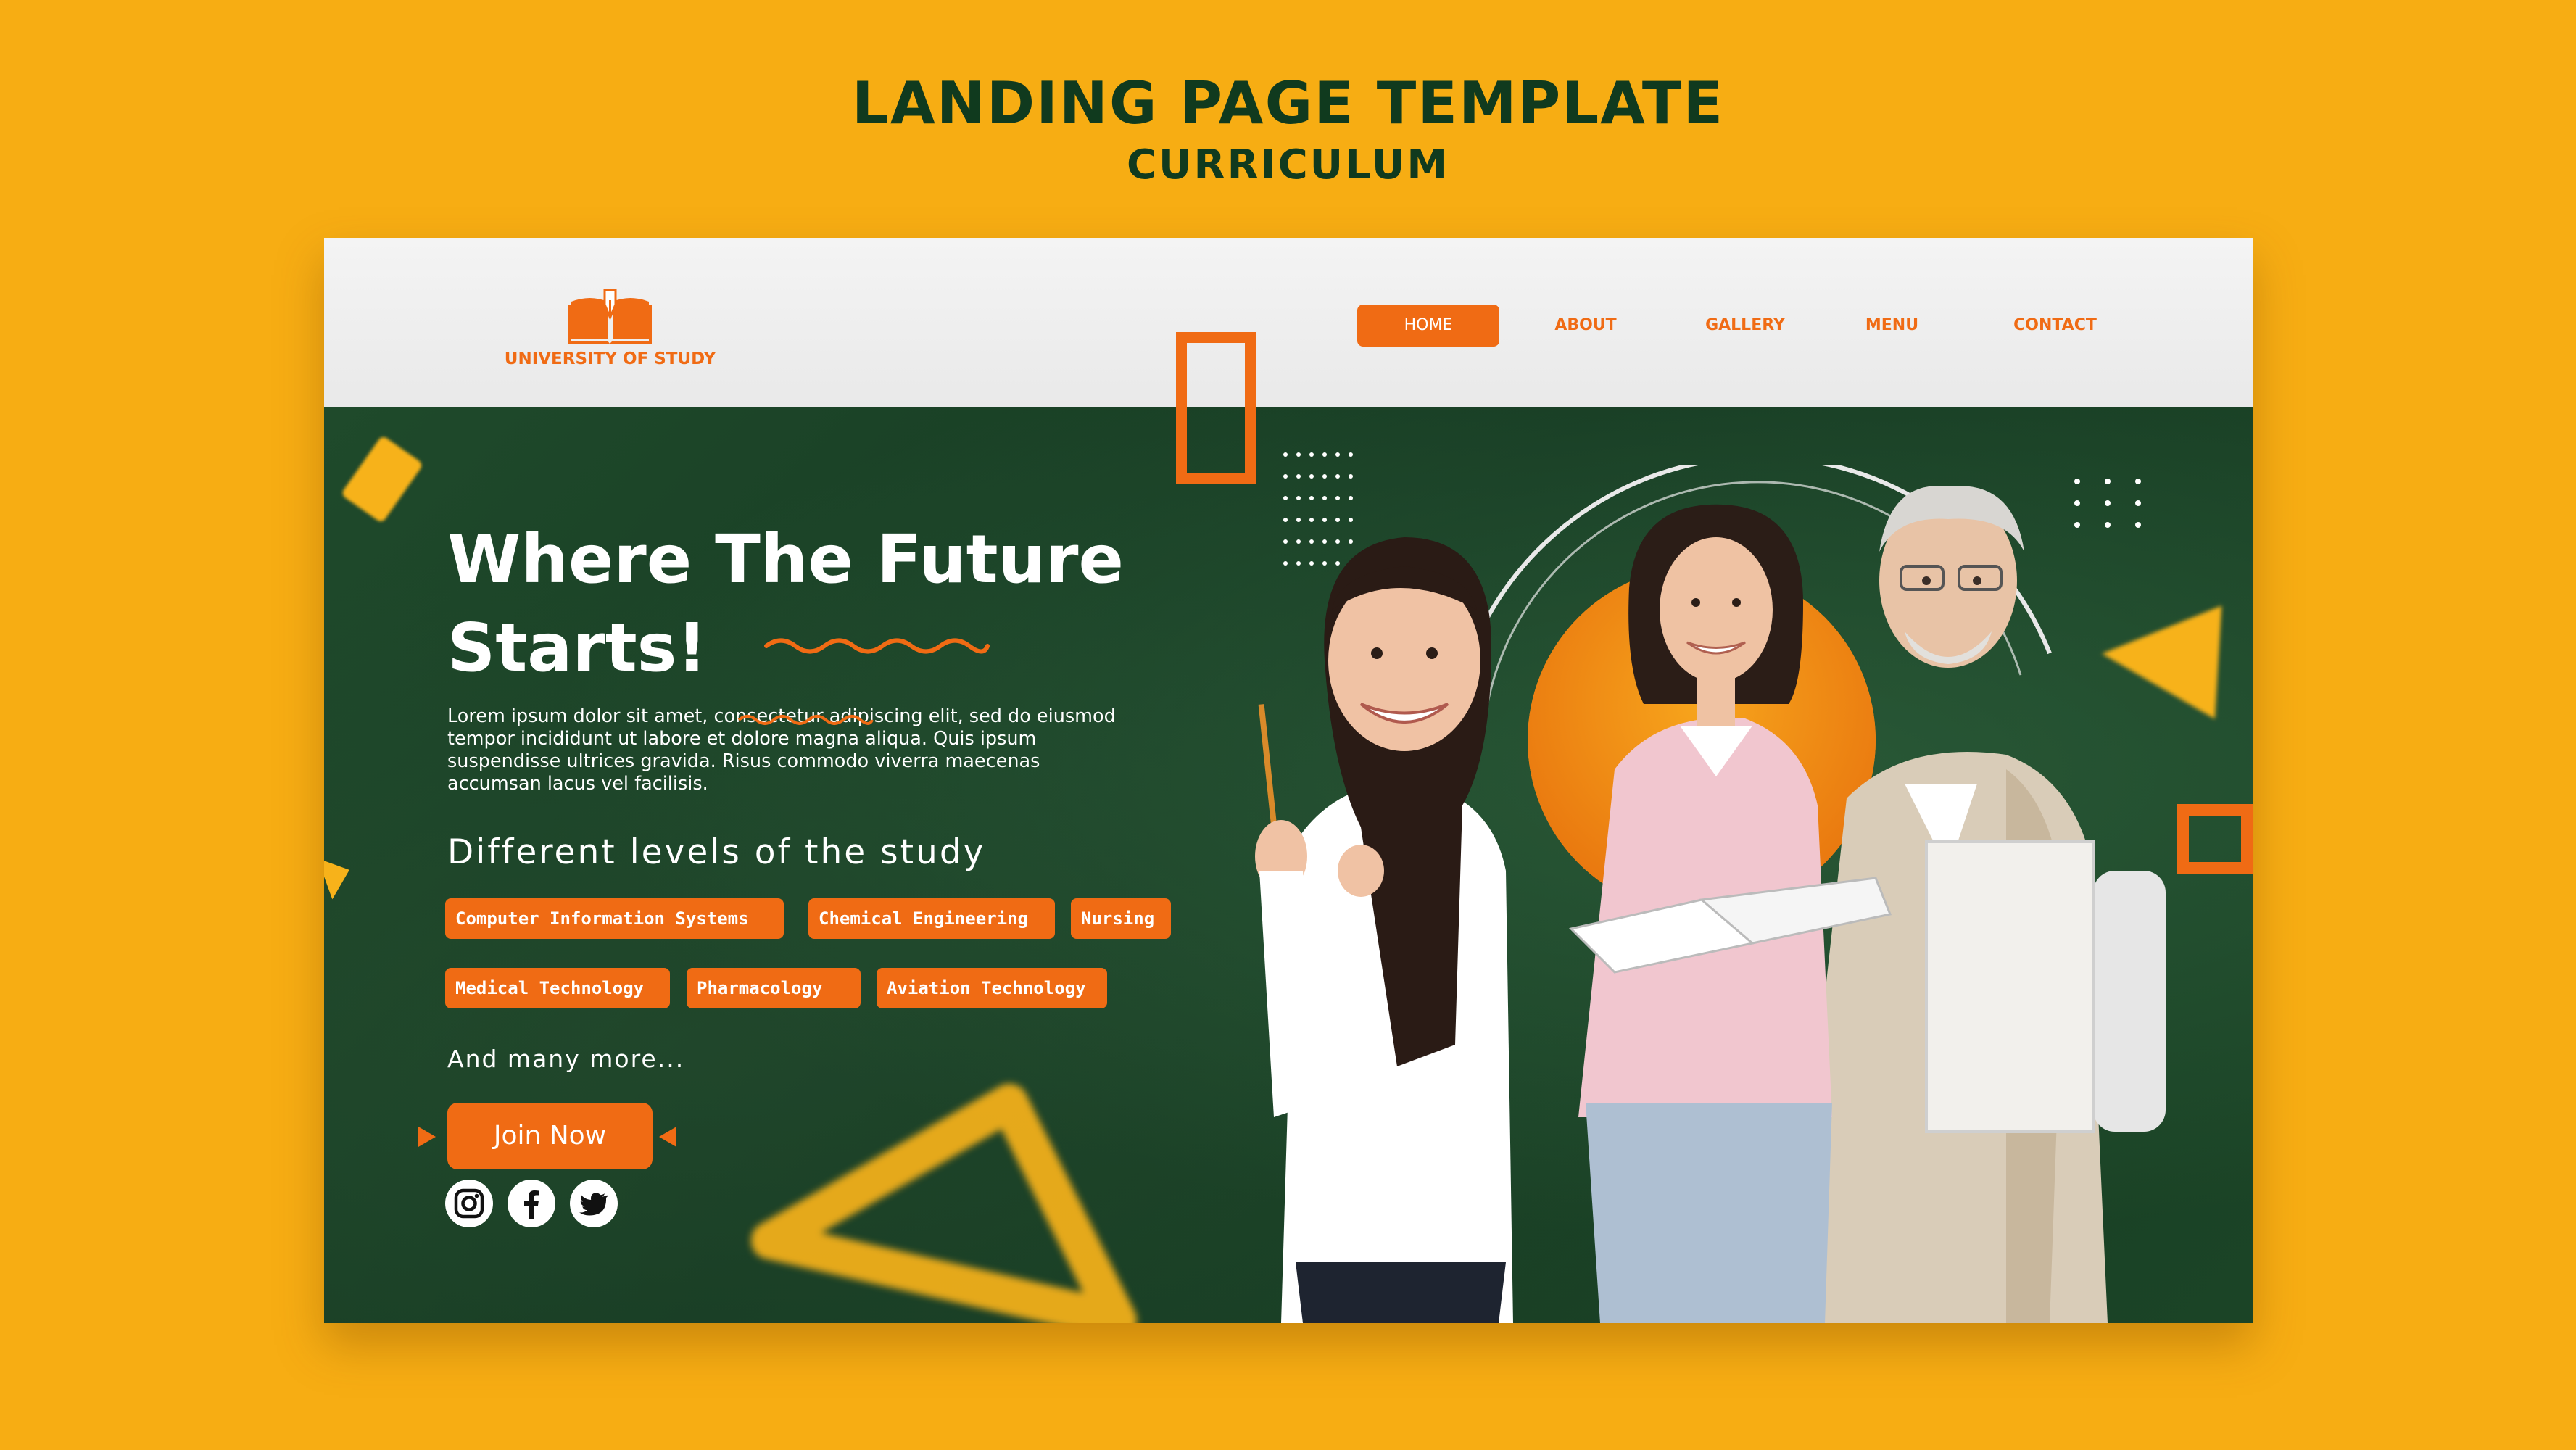  I want to click on nav-home: HOME, so click(1428, 325).